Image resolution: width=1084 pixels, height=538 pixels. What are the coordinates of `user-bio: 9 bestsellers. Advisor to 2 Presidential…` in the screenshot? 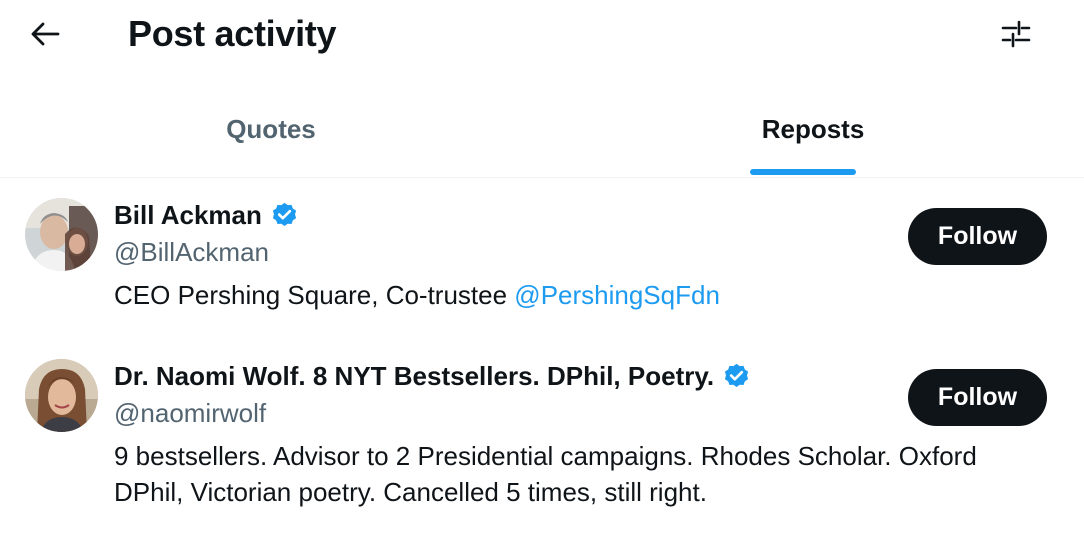 It's located at (579, 474).